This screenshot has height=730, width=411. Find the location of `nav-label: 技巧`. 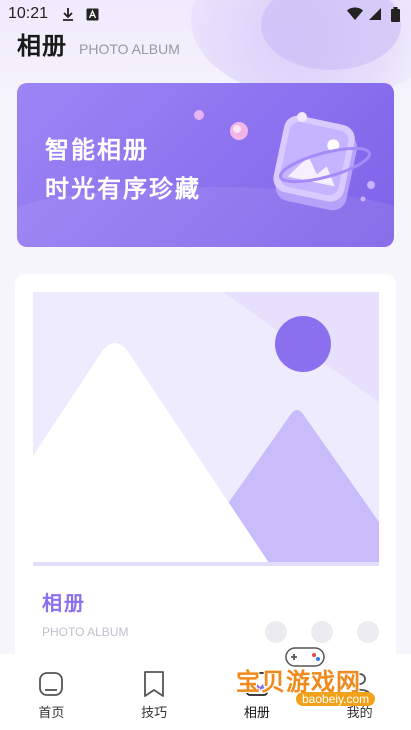

nav-label: 技巧 is located at coordinates (154, 713).